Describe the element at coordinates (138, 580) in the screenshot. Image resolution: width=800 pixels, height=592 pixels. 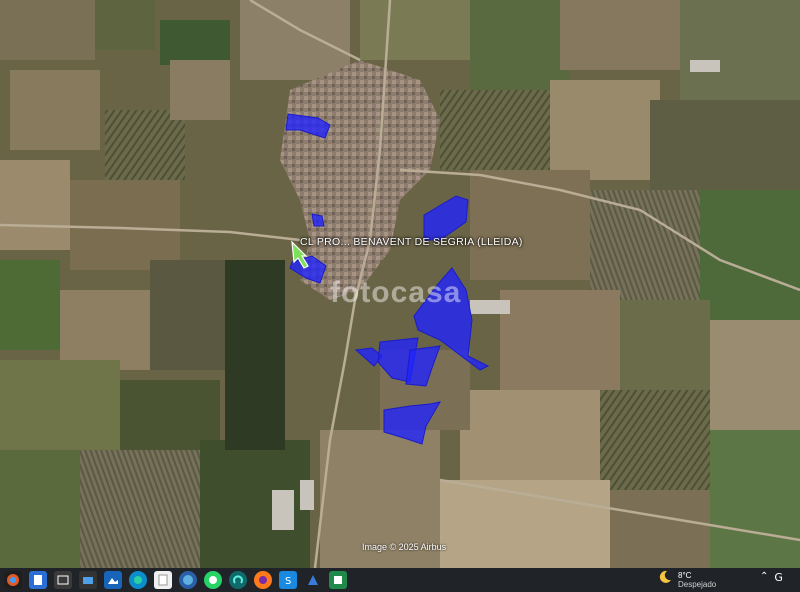
I see `edge-icon` at that location.